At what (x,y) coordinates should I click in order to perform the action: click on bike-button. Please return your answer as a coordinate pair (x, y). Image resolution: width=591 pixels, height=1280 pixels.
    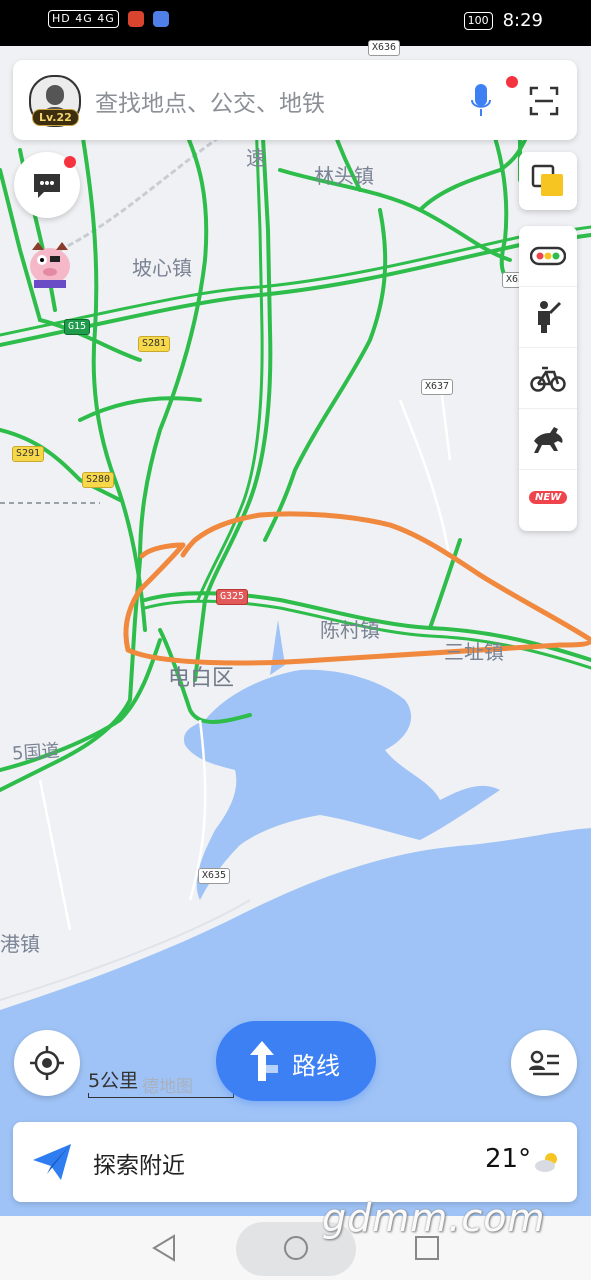
    Looking at the image, I should click on (548, 378).